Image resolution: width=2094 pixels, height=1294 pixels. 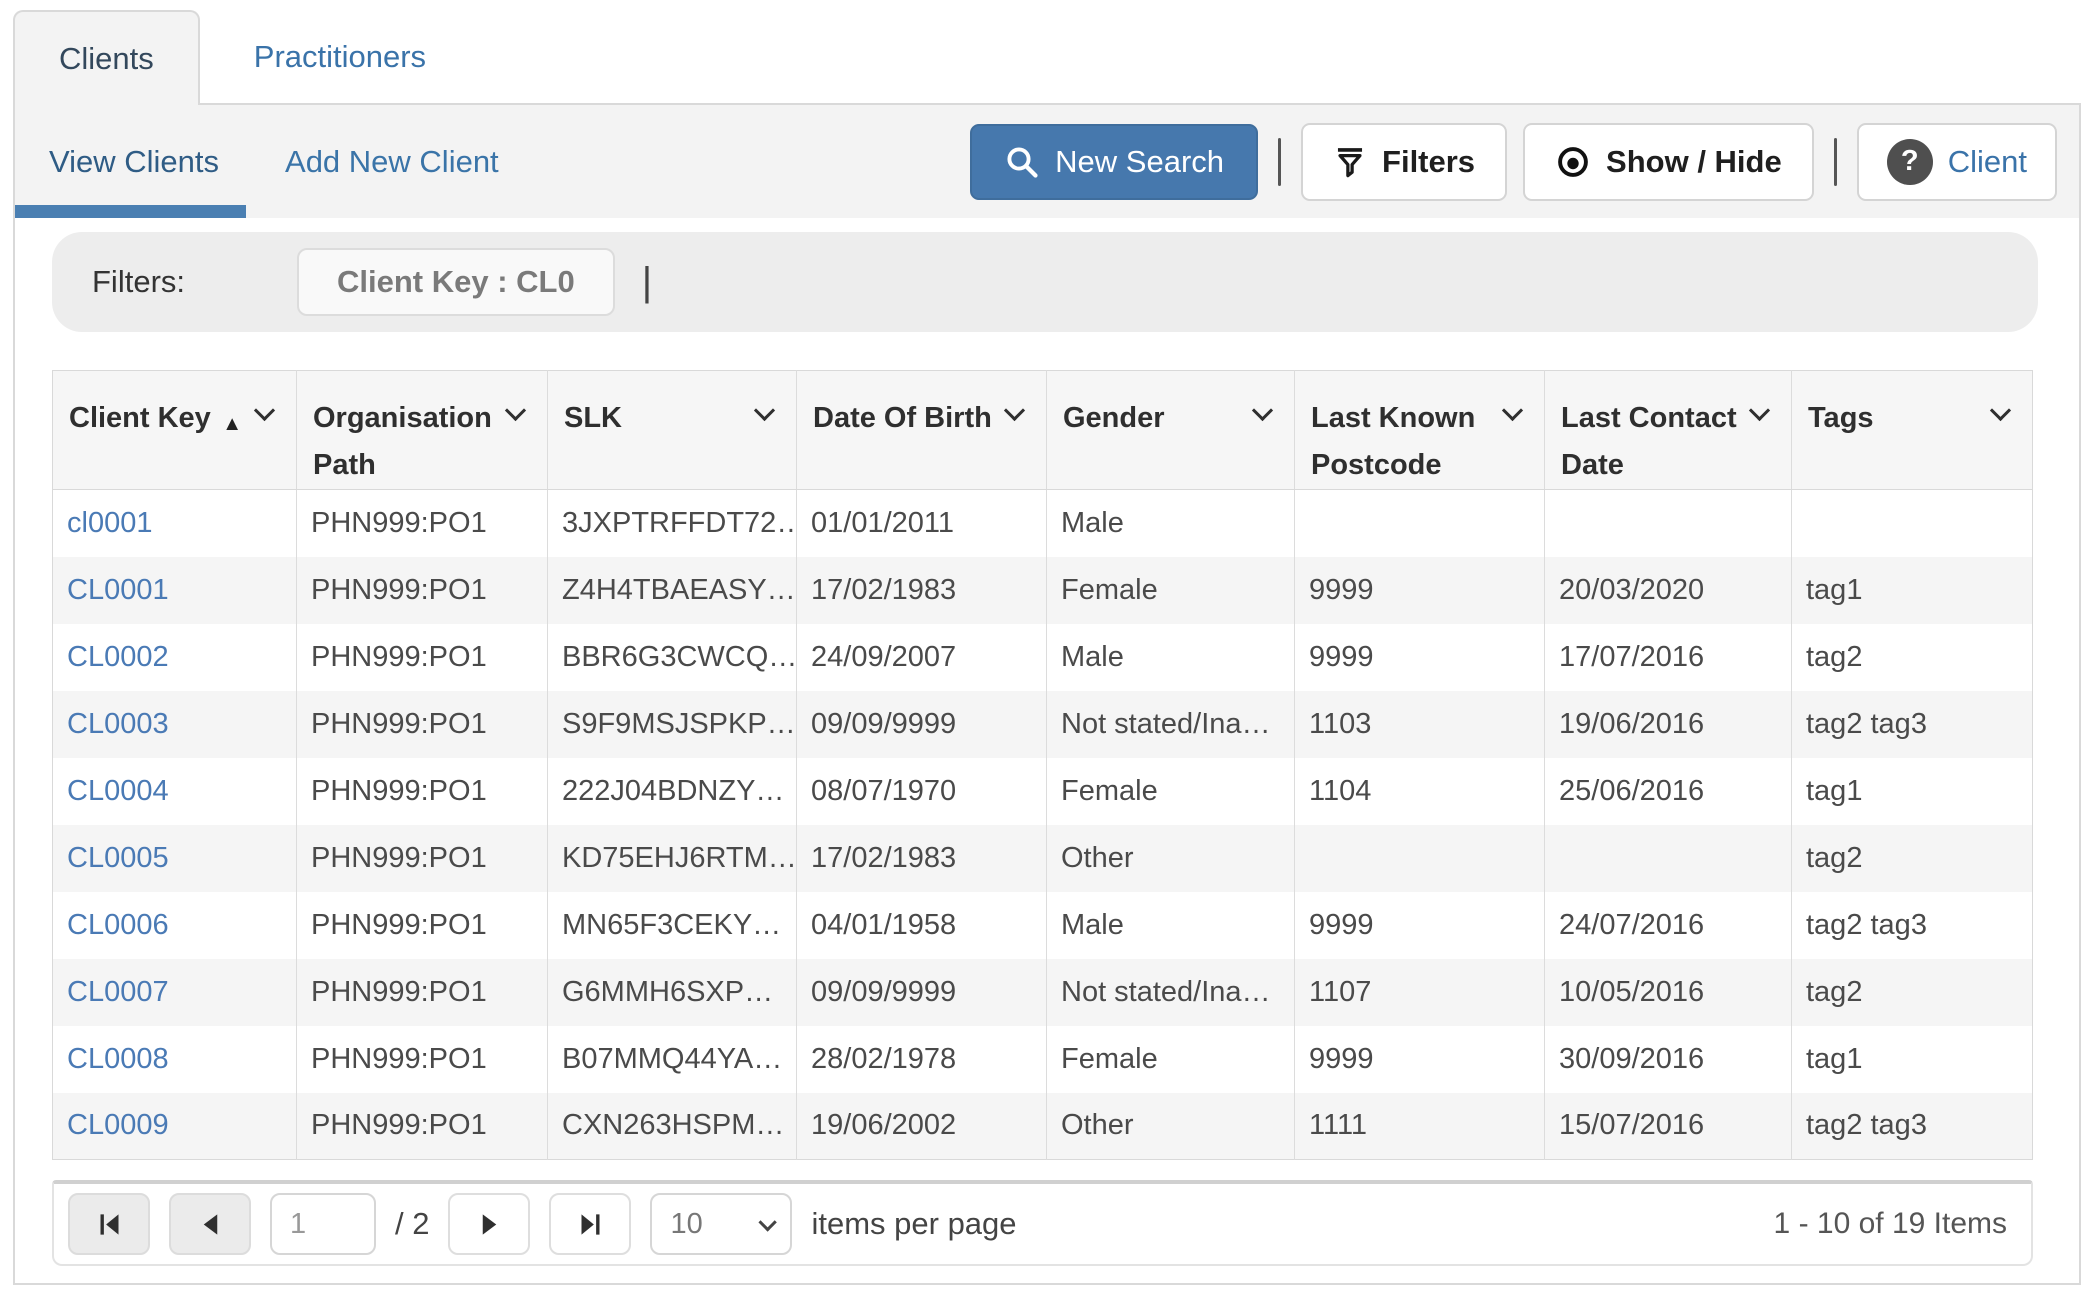 I want to click on subnav-add-new-client: Add New Client, so click(x=392, y=162).